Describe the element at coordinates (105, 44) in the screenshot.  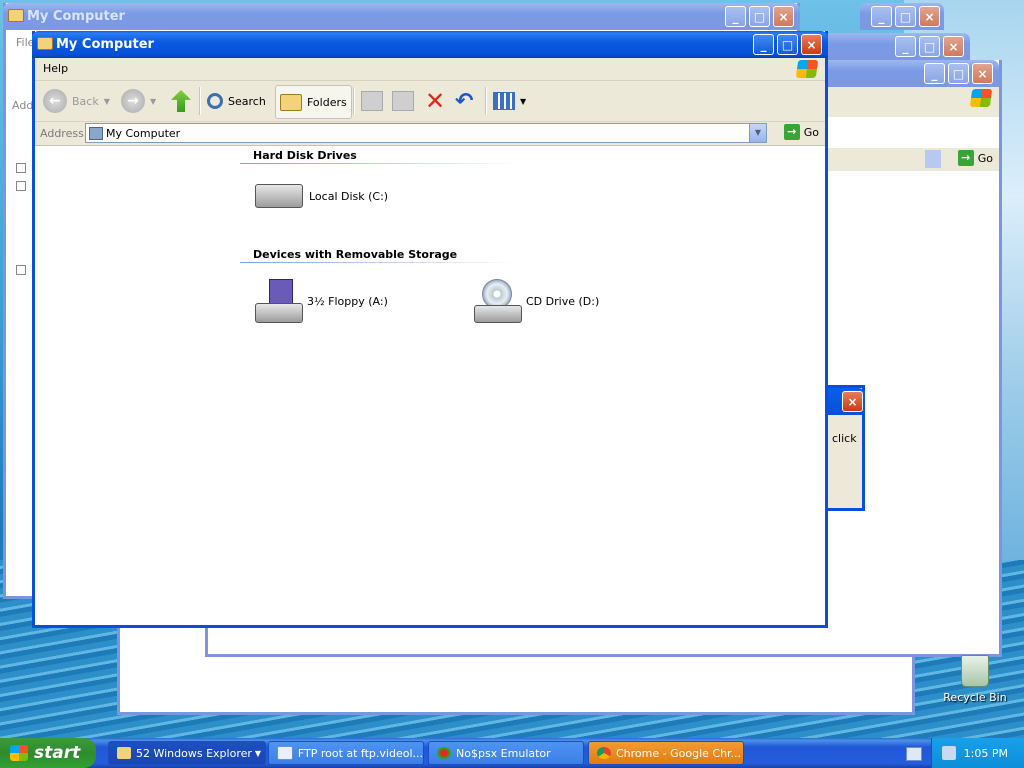
I see `window-title: My Computer` at that location.